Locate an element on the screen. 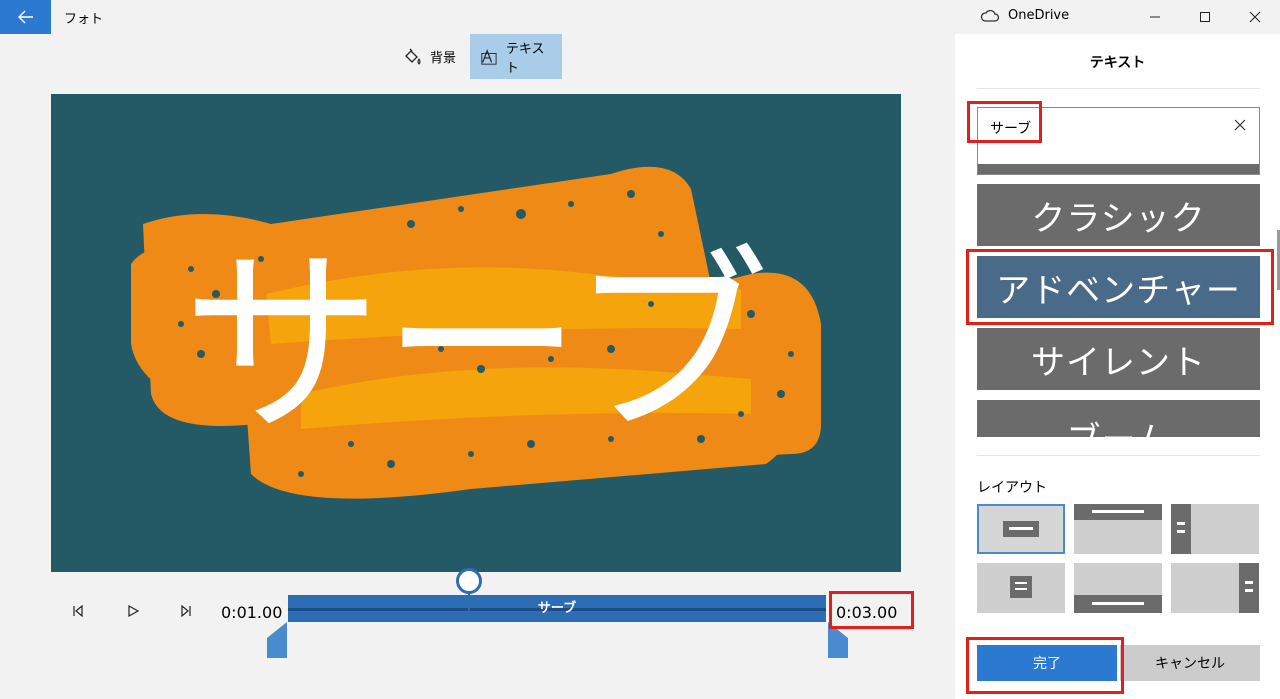 The width and height of the screenshot is (1280, 699). step-back-icon is located at coordinates (78, 611).